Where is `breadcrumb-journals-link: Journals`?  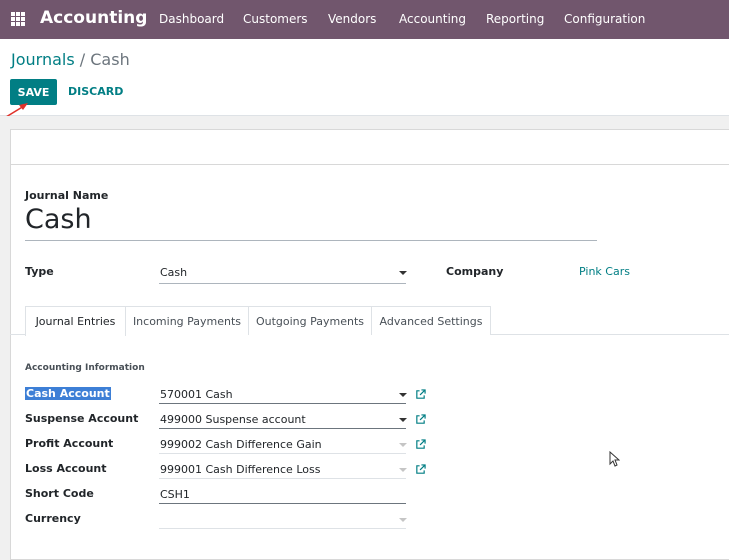 breadcrumb-journals-link: Journals is located at coordinates (43, 59).